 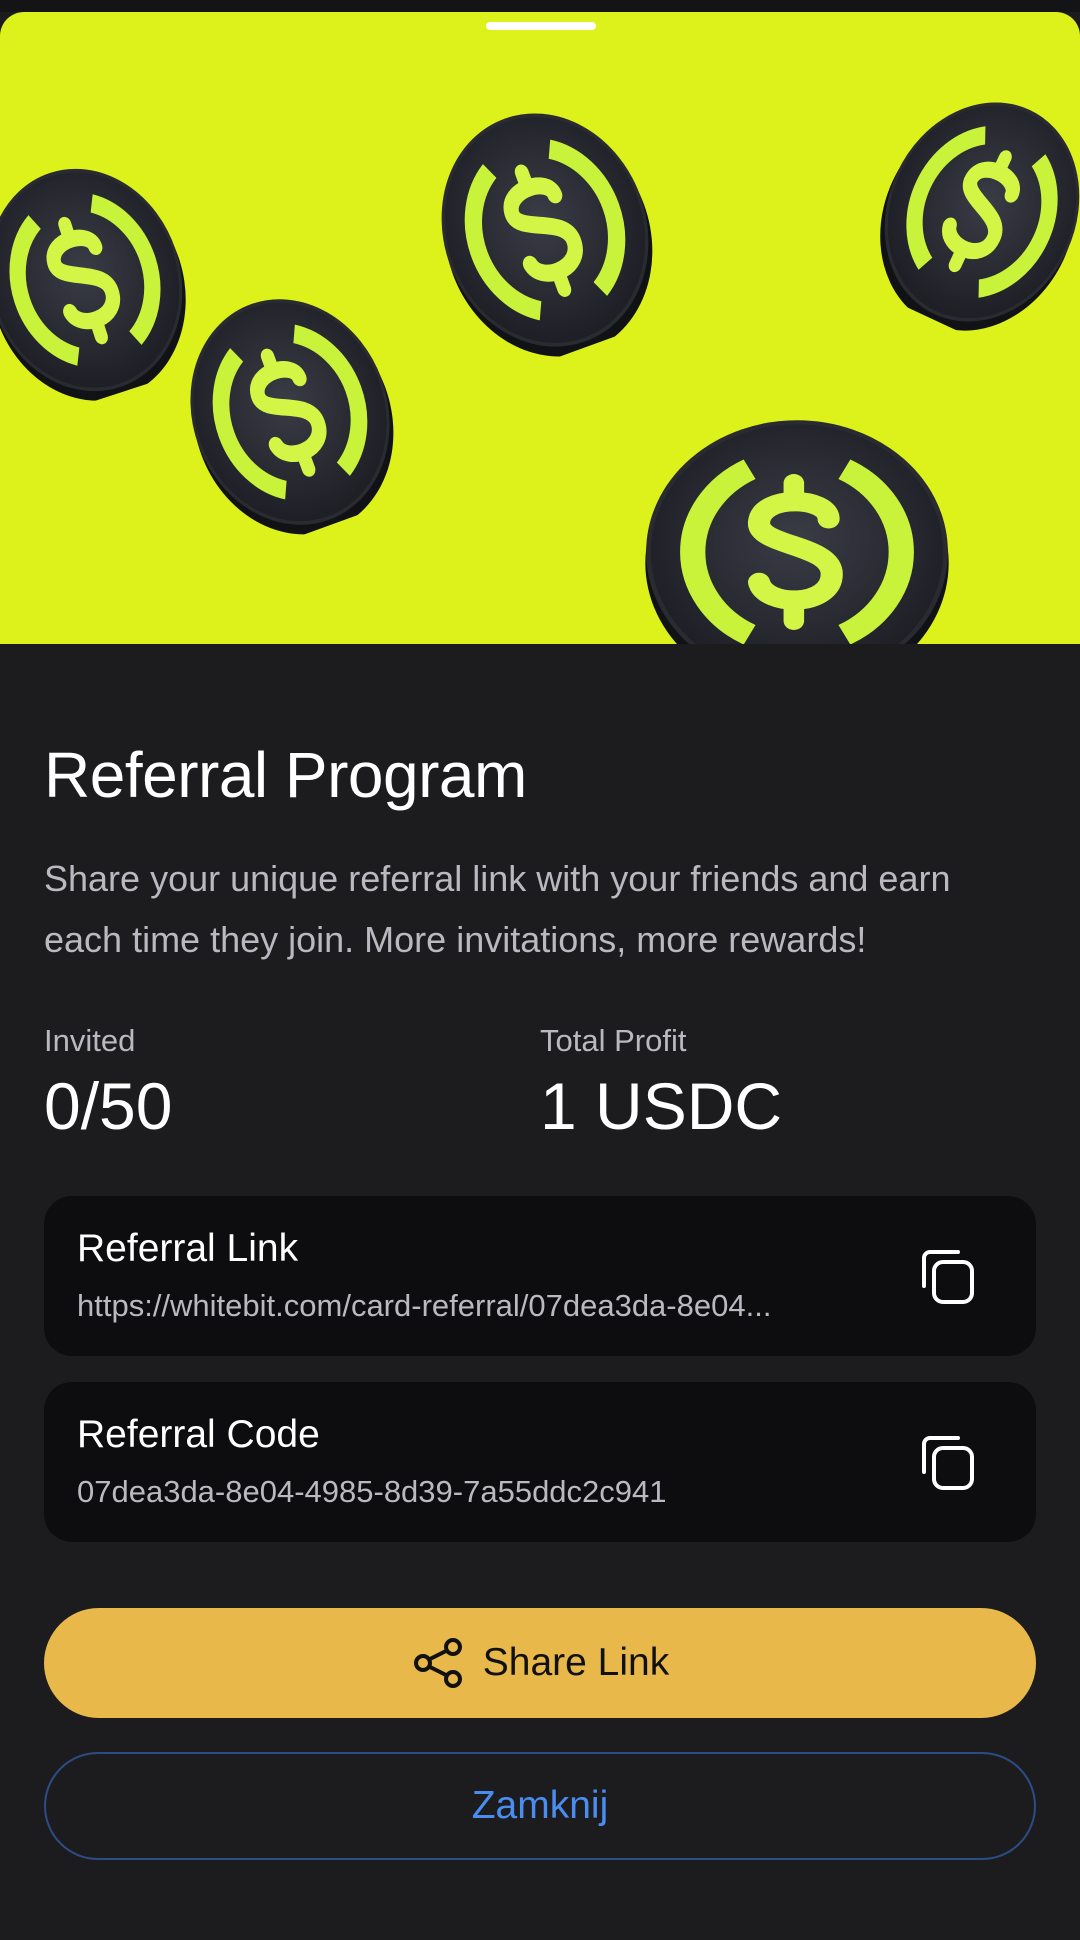 I want to click on referral-link-label: Referral Link, so click(x=188, y=1249).